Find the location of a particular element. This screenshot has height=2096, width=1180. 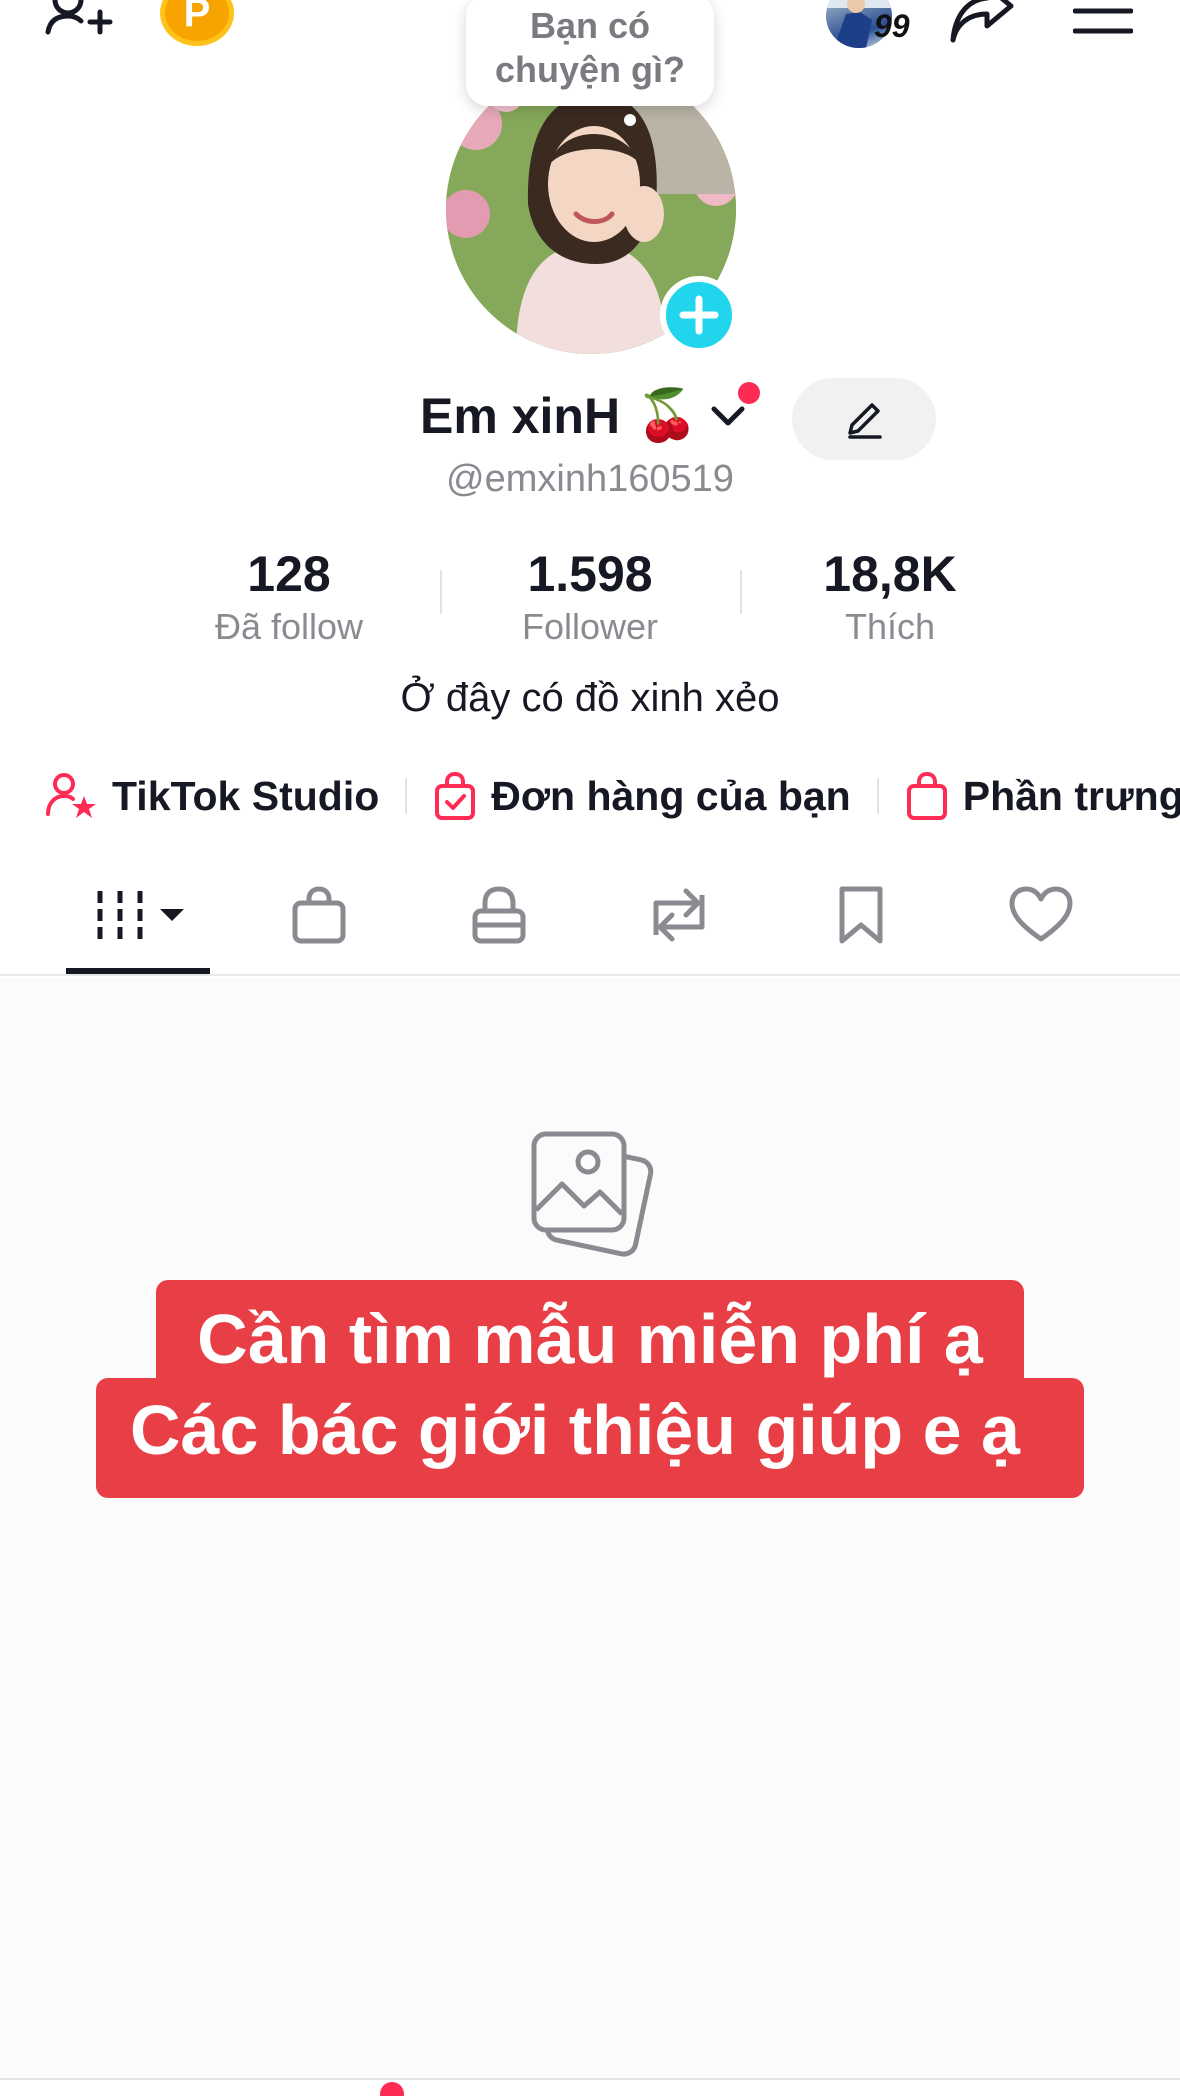

note-bubble-line1: Bạn có is located at coordinates (590, 25).